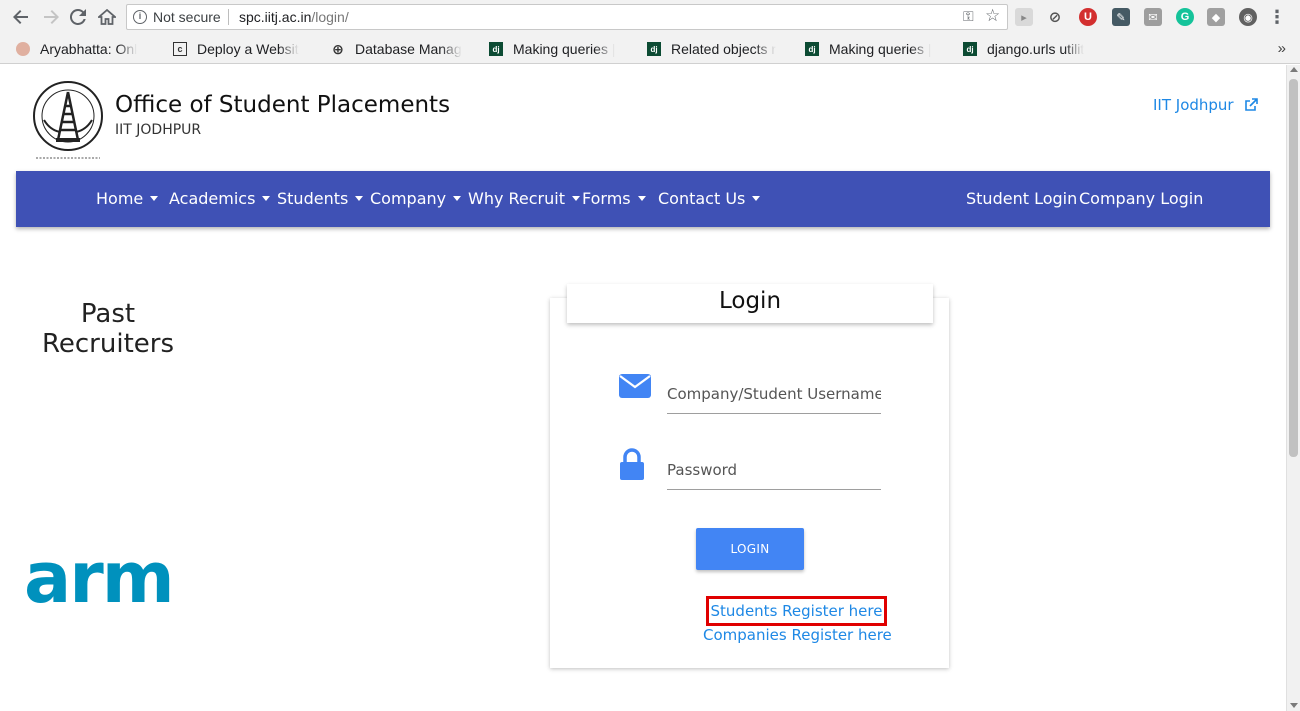 The height and width of the screenshot is (711, 1300). Describe the element at coordinates (797, 635) in the screenshot. I see `companies-register-link: Companies Register here` at that location.